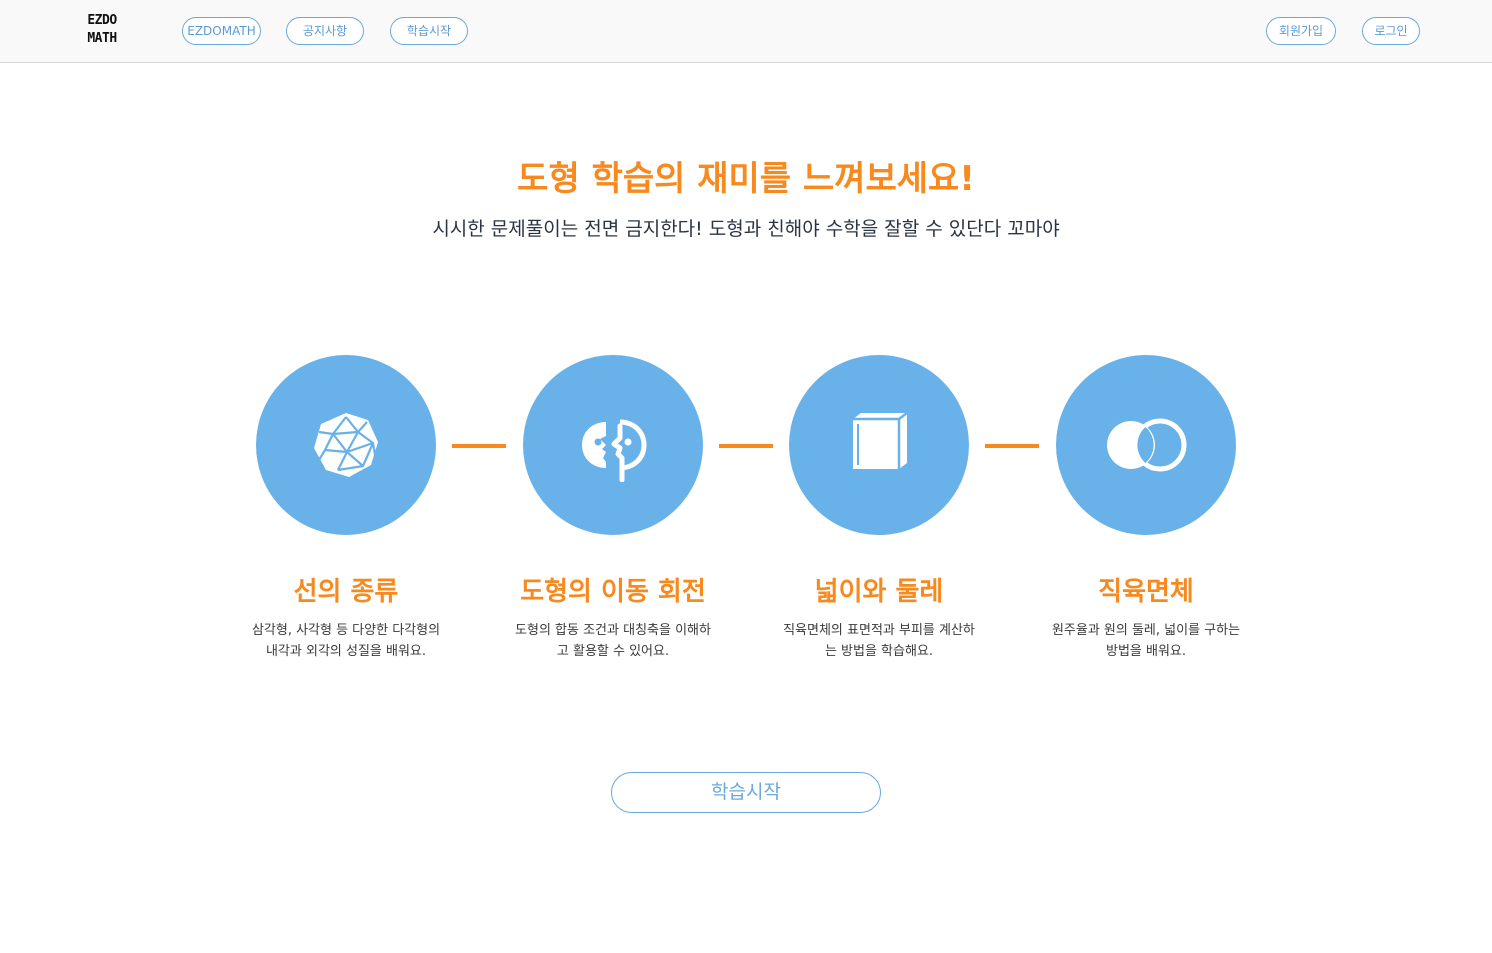  What do you see at coordinates (429, 31) in the screenshot?
I see `nav-start-learning-button: 학습시작` at bounding box center [429, 31].